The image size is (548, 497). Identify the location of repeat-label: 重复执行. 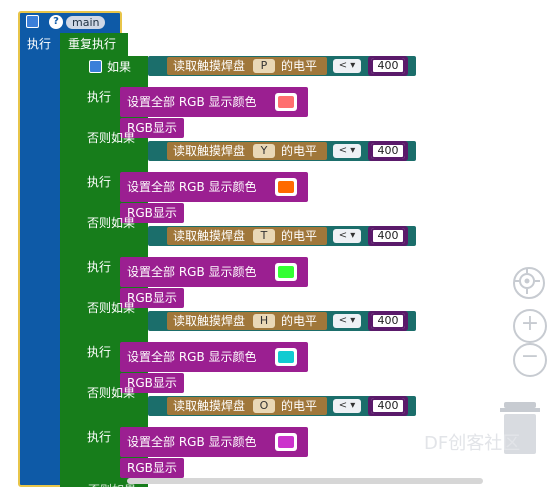
(92, 44).